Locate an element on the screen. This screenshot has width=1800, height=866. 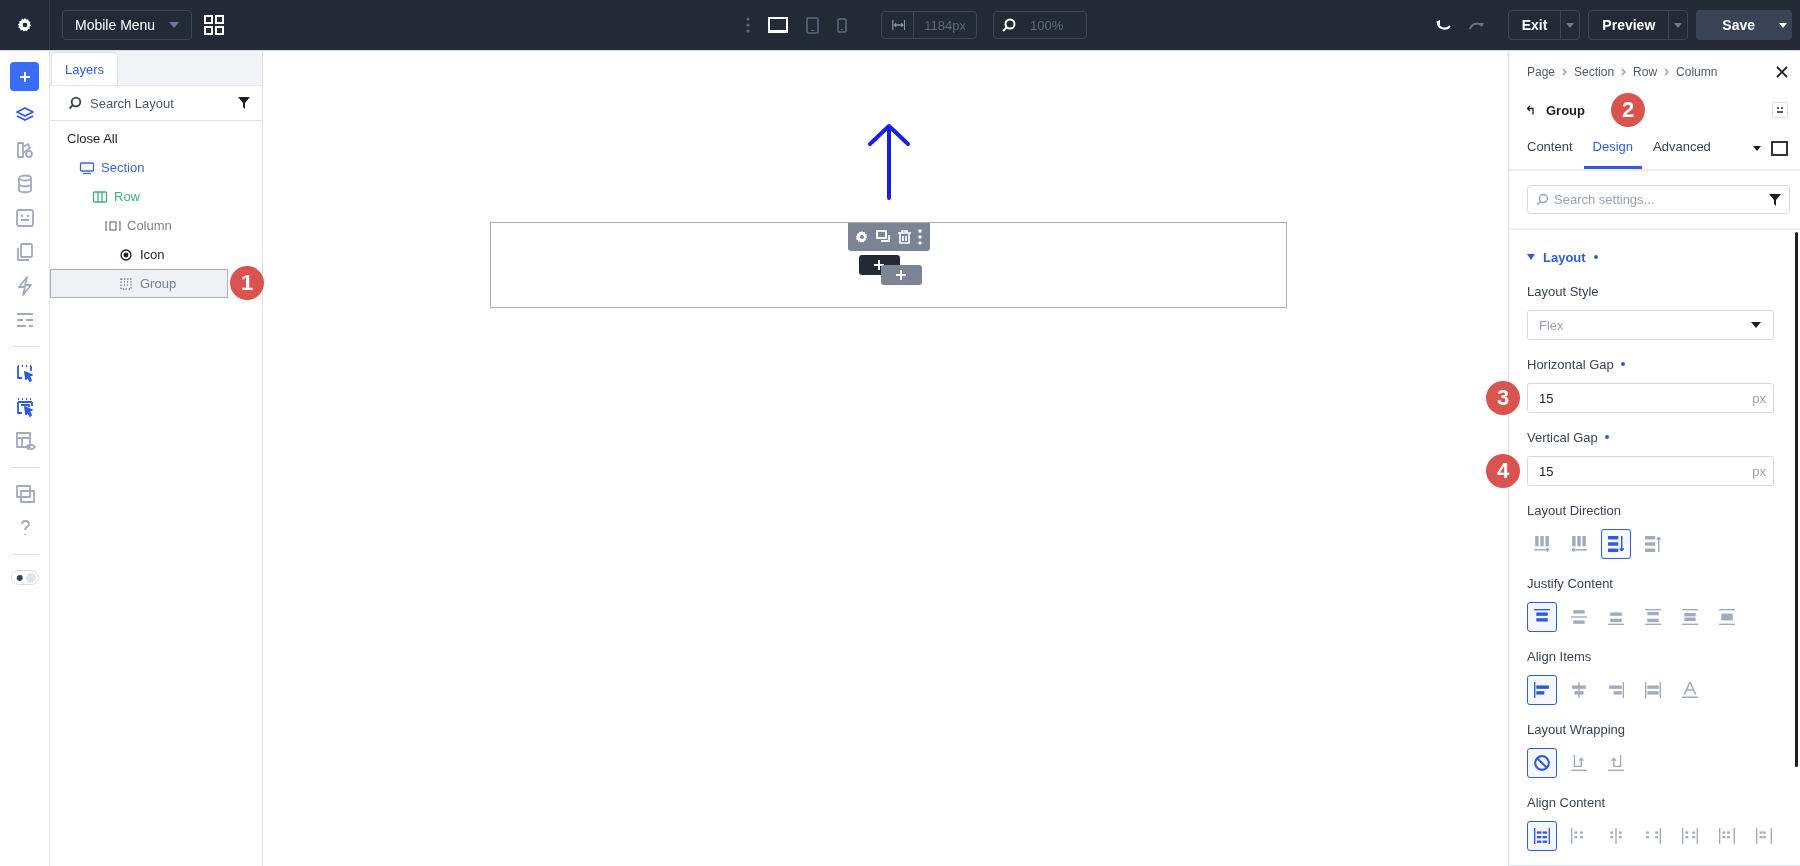
settings-tab: Content is located at coordinates (1554, 148).